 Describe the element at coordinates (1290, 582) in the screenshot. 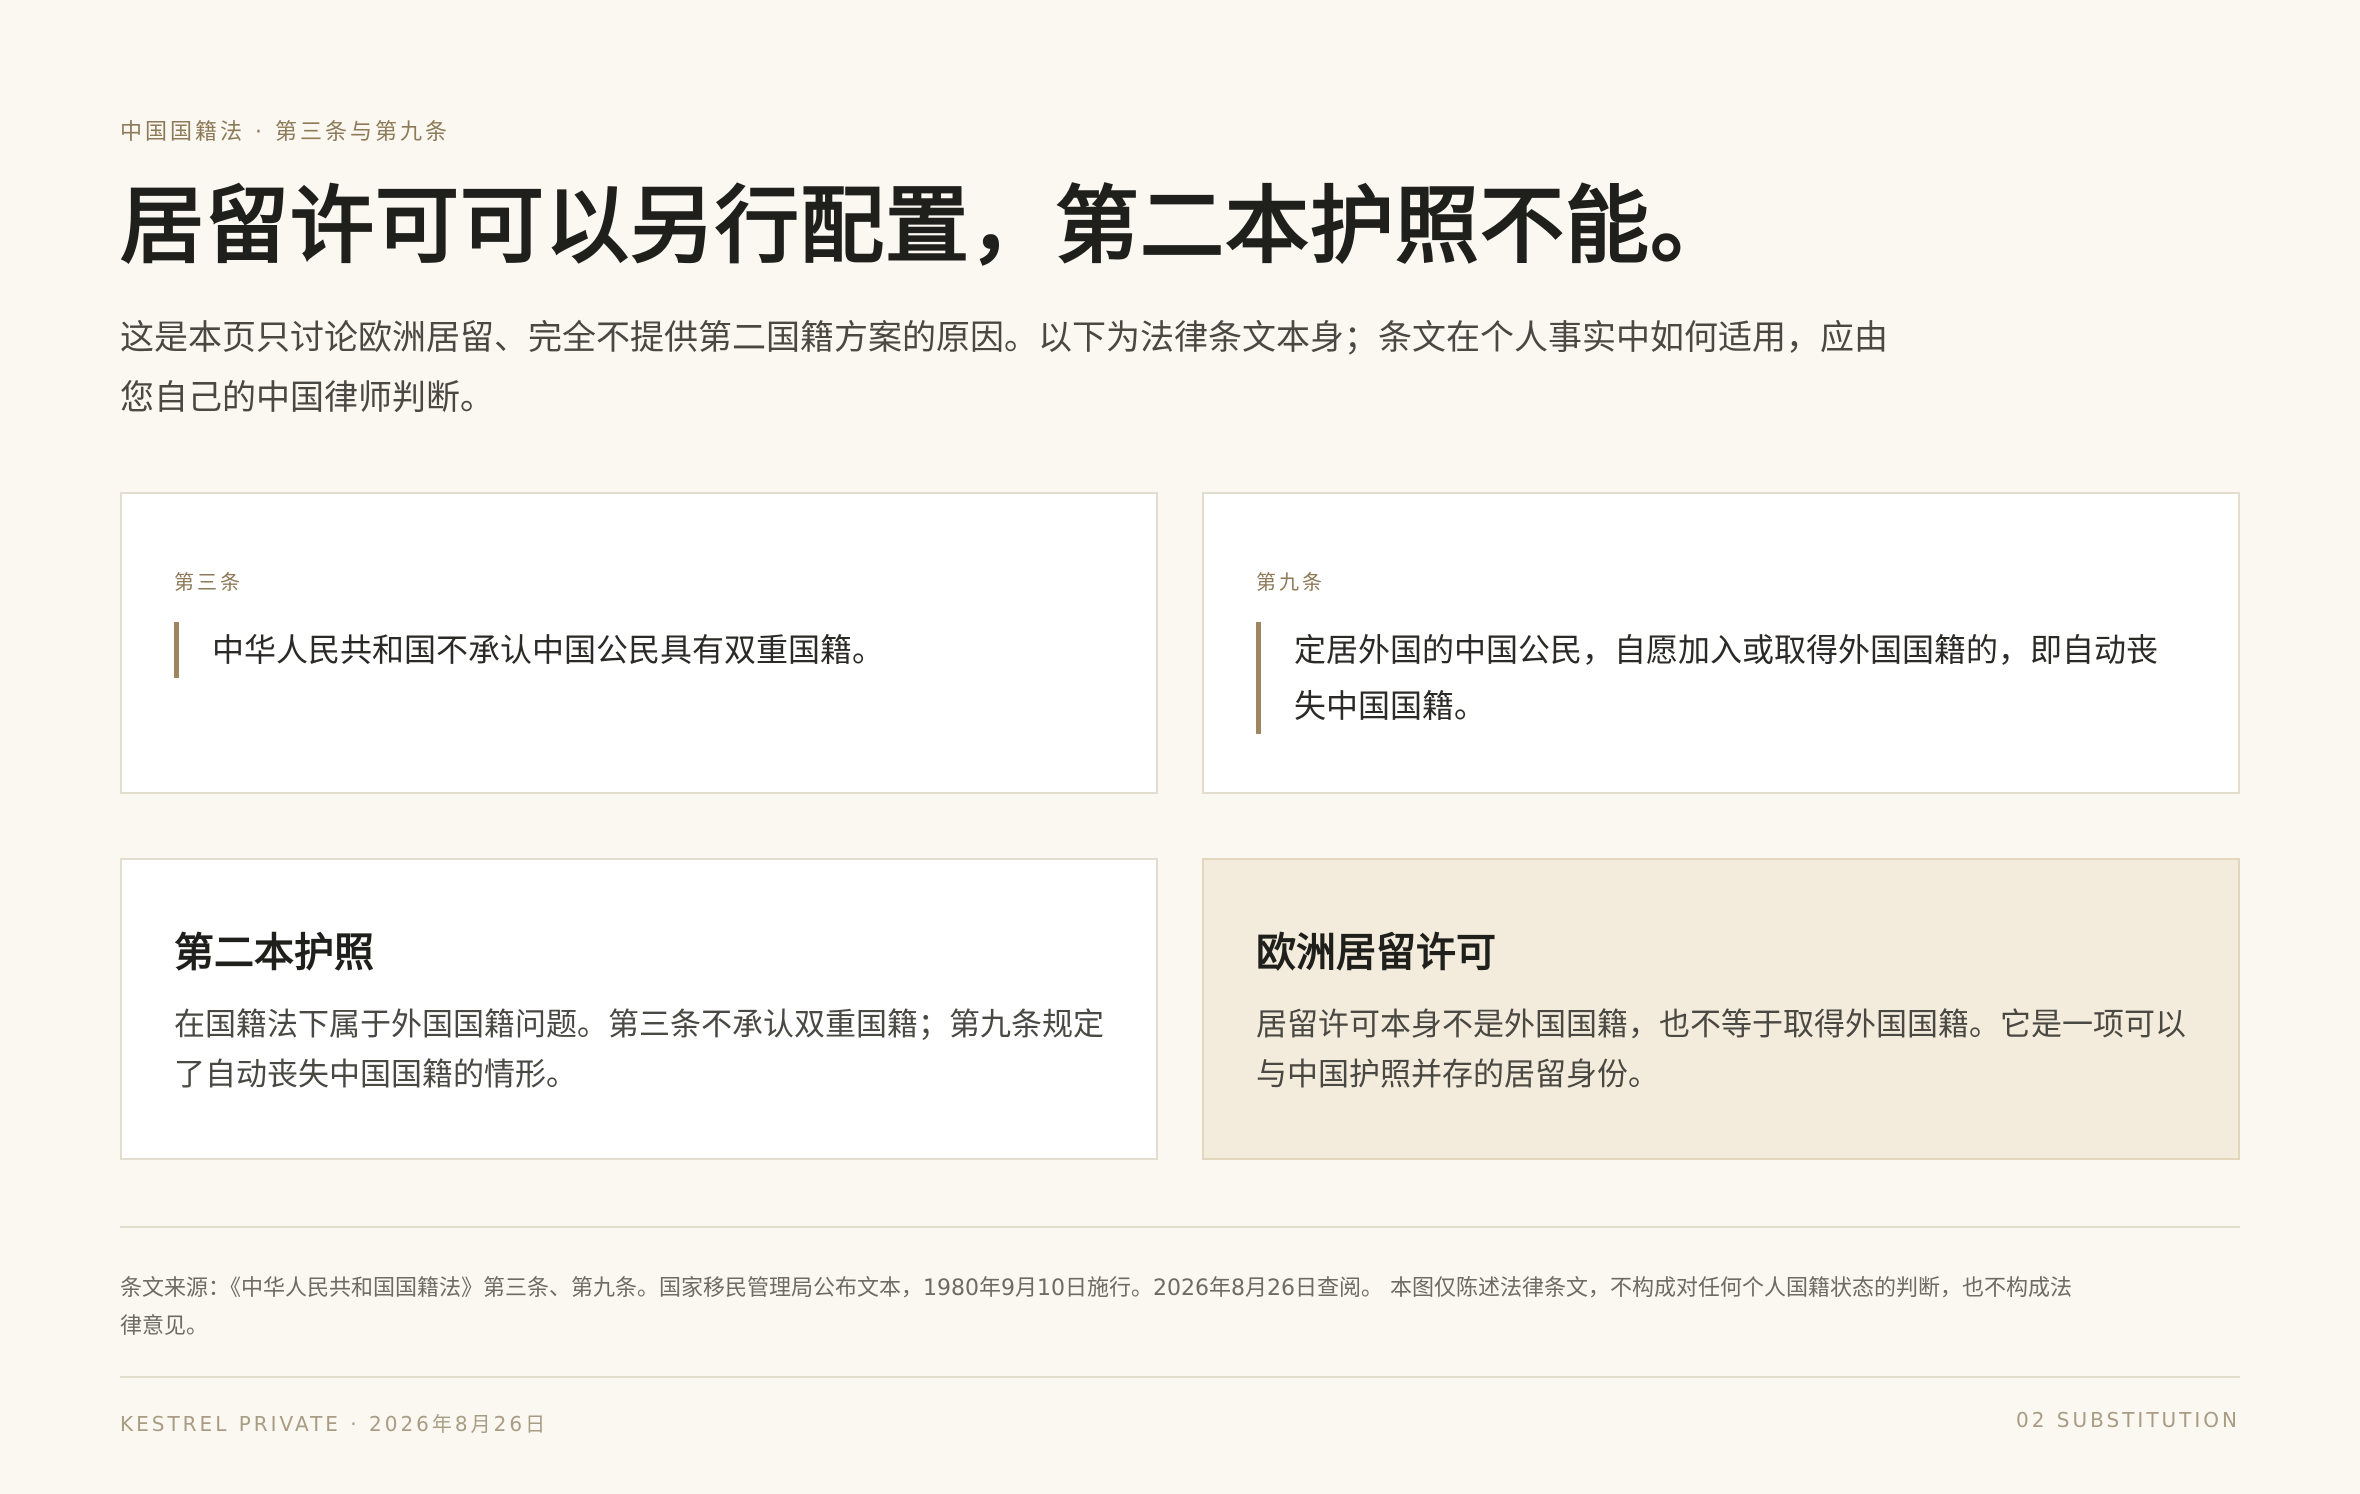

I see `article-label: 第九条` at that location.